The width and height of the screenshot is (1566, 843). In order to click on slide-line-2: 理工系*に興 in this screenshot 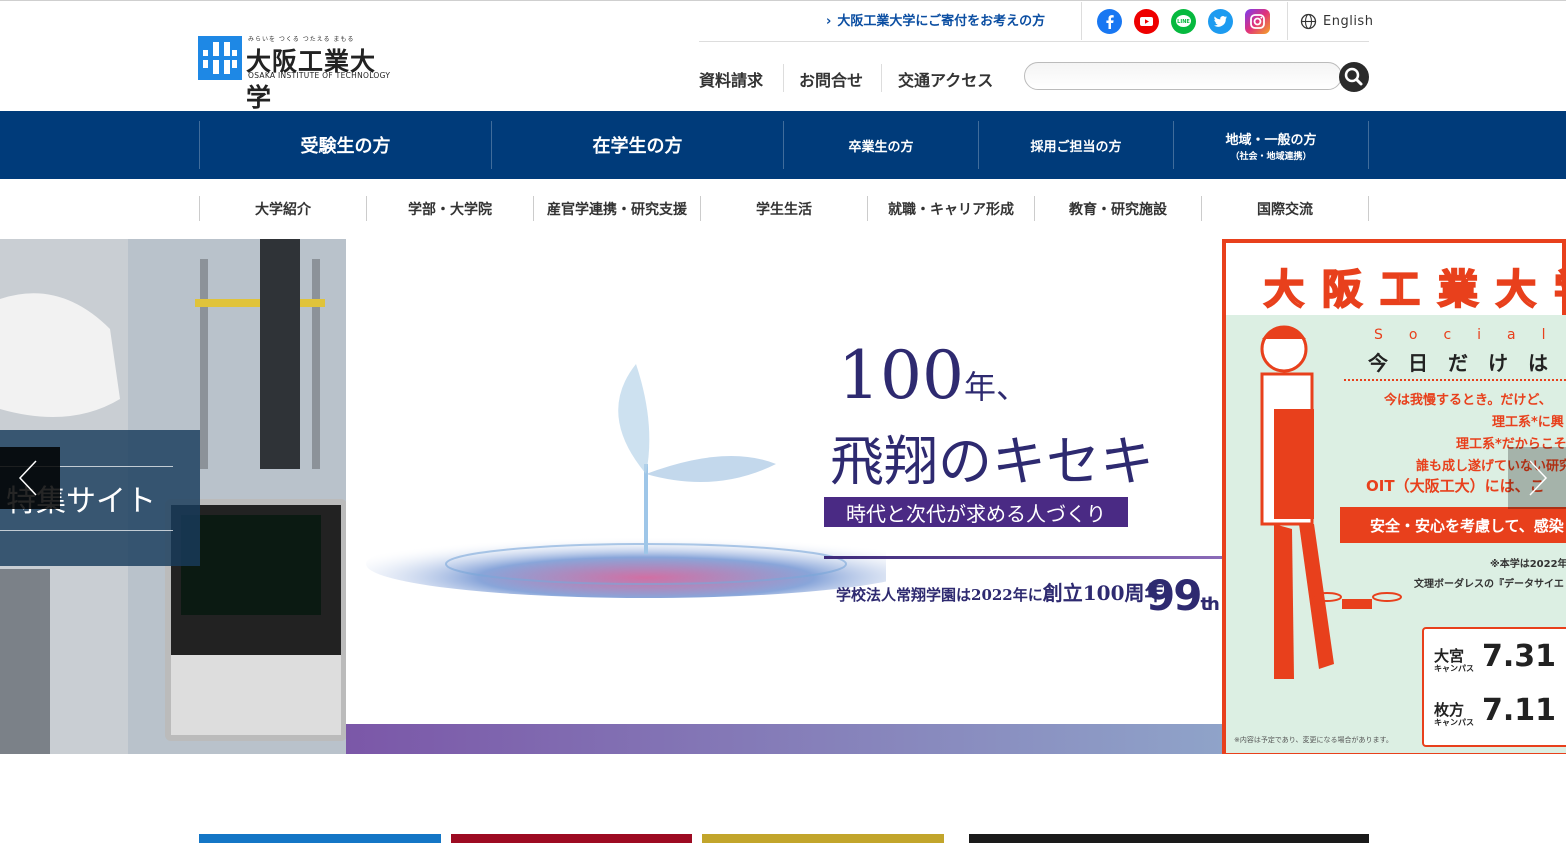, I will do `click(1528, 422)`.